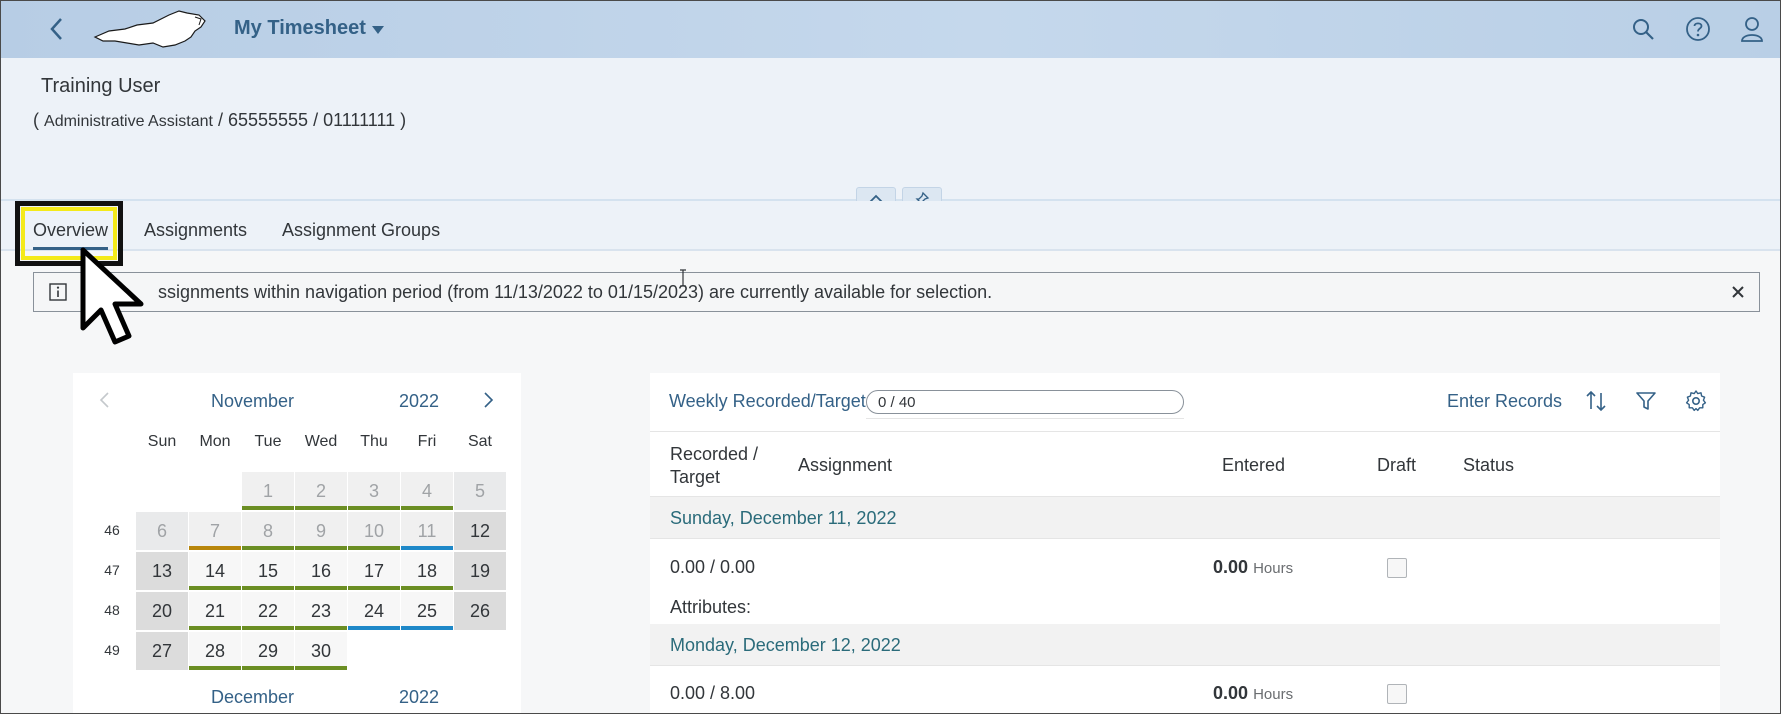 This screenshot has height=714, width=1781. Describe the element at coordinates (1396, 465) in the screenshot. I see `col-draft: Draft` at that location.